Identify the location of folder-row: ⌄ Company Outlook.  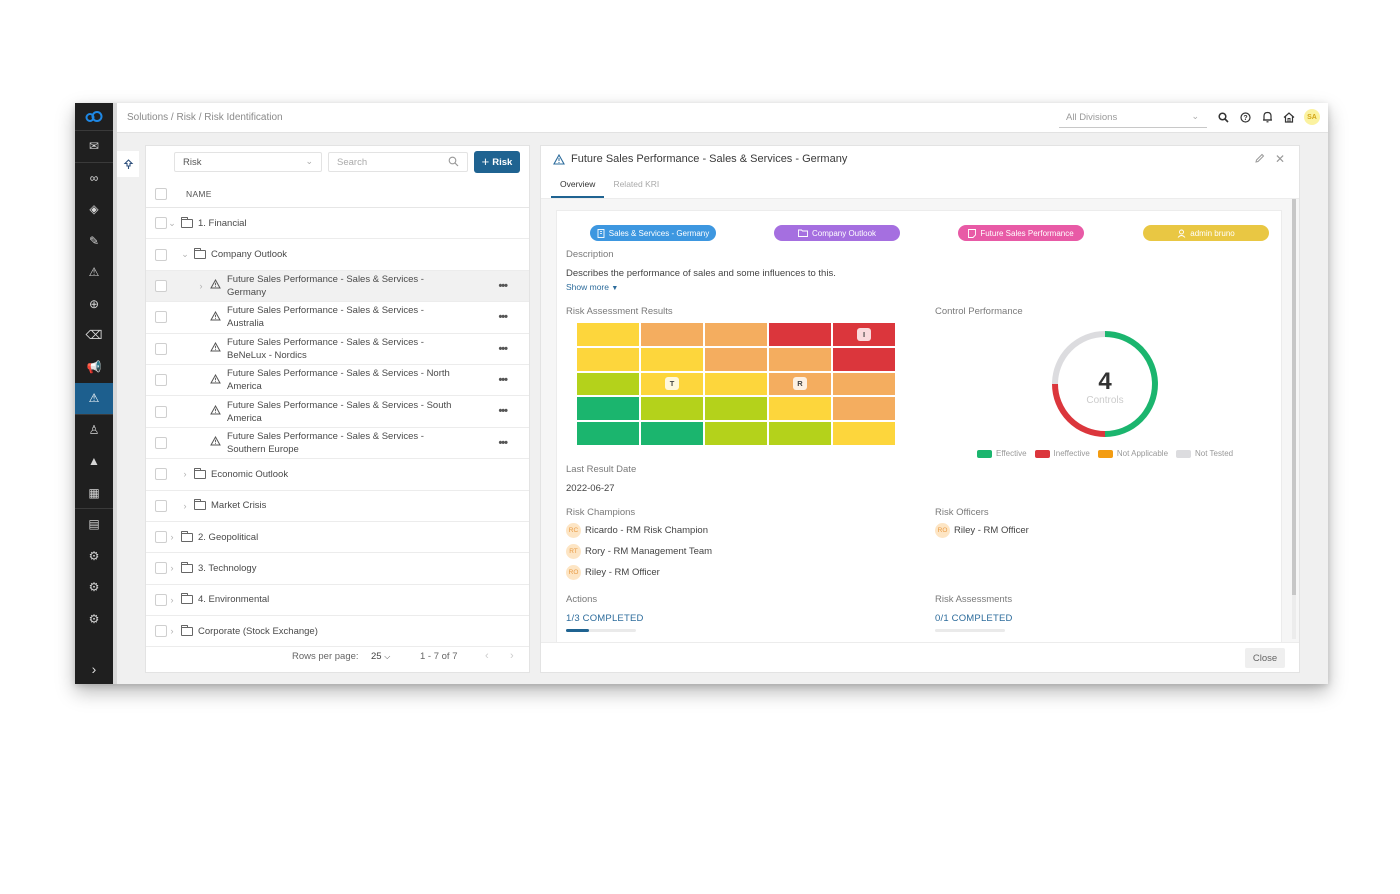
(337, 255).